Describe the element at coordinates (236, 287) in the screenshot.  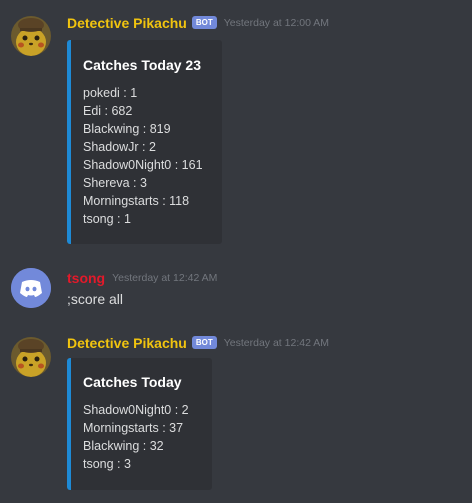
I see `chat-message: tsong Yesterday at 12:42 AM ;score all` at that location.